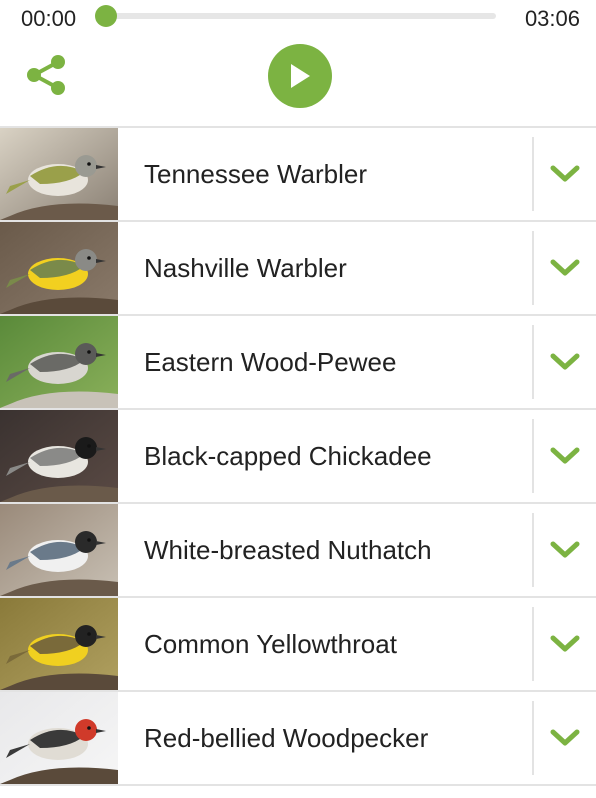  I want to click on bird-name: Tennessee Warbler, so click(256, 173).